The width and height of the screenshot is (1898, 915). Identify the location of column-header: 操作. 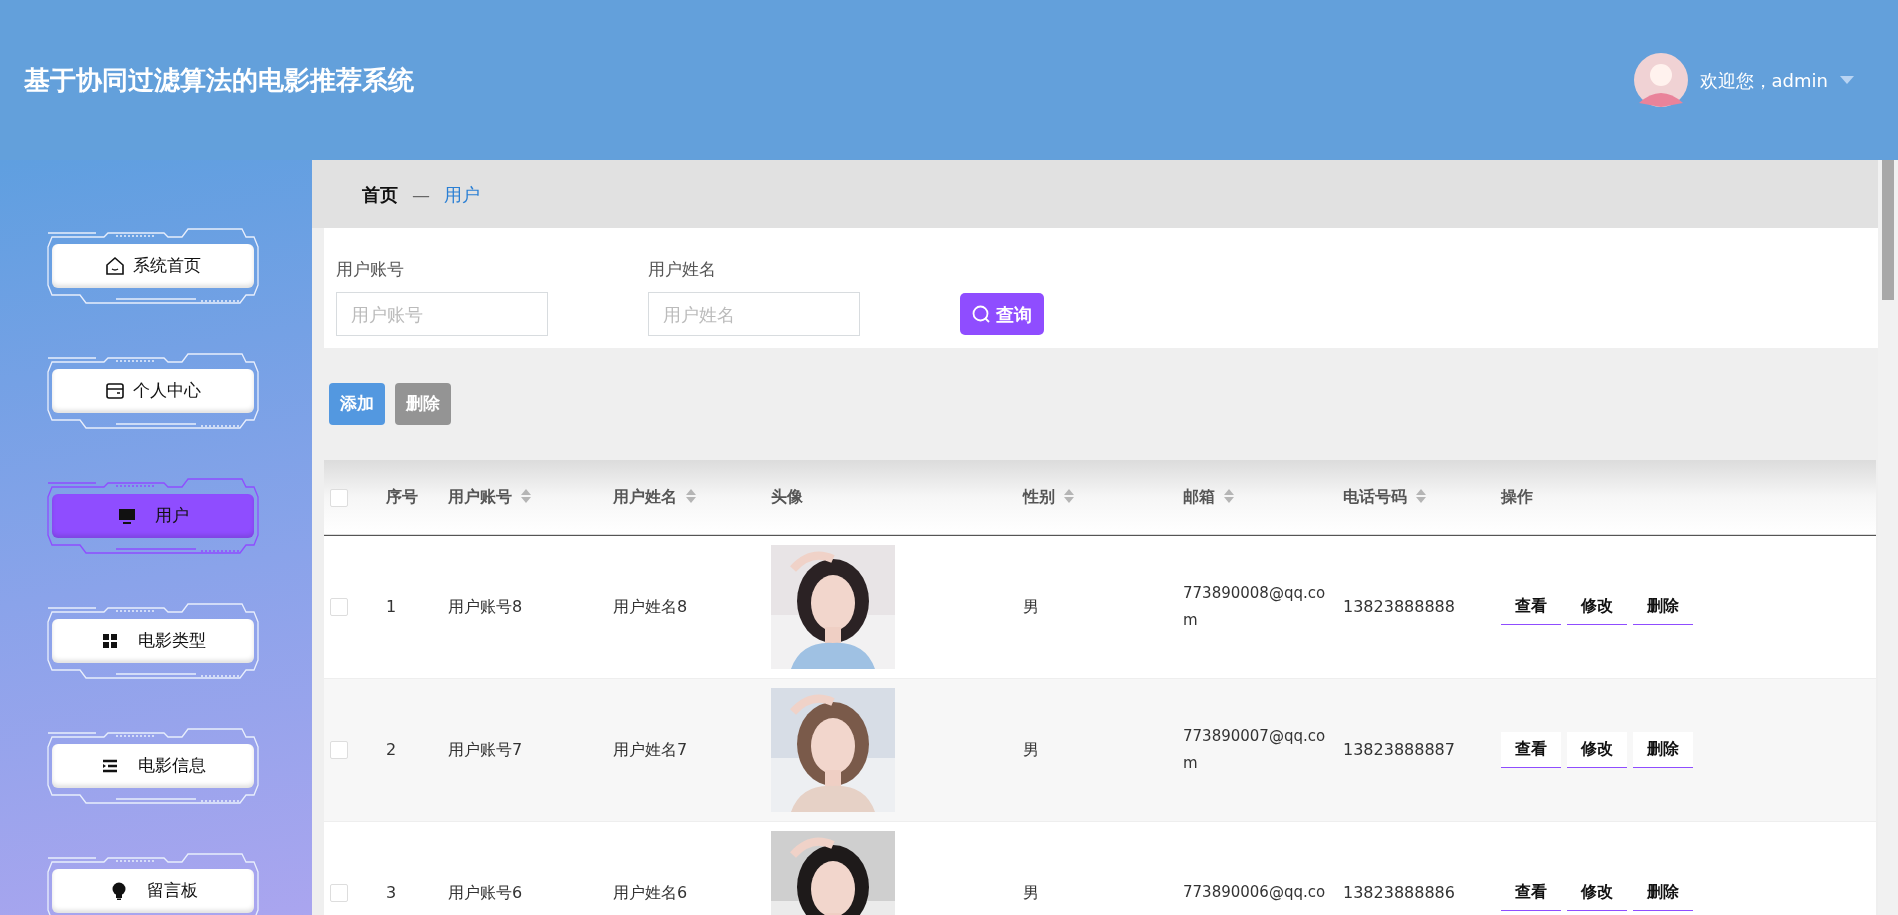
(1517, 497).